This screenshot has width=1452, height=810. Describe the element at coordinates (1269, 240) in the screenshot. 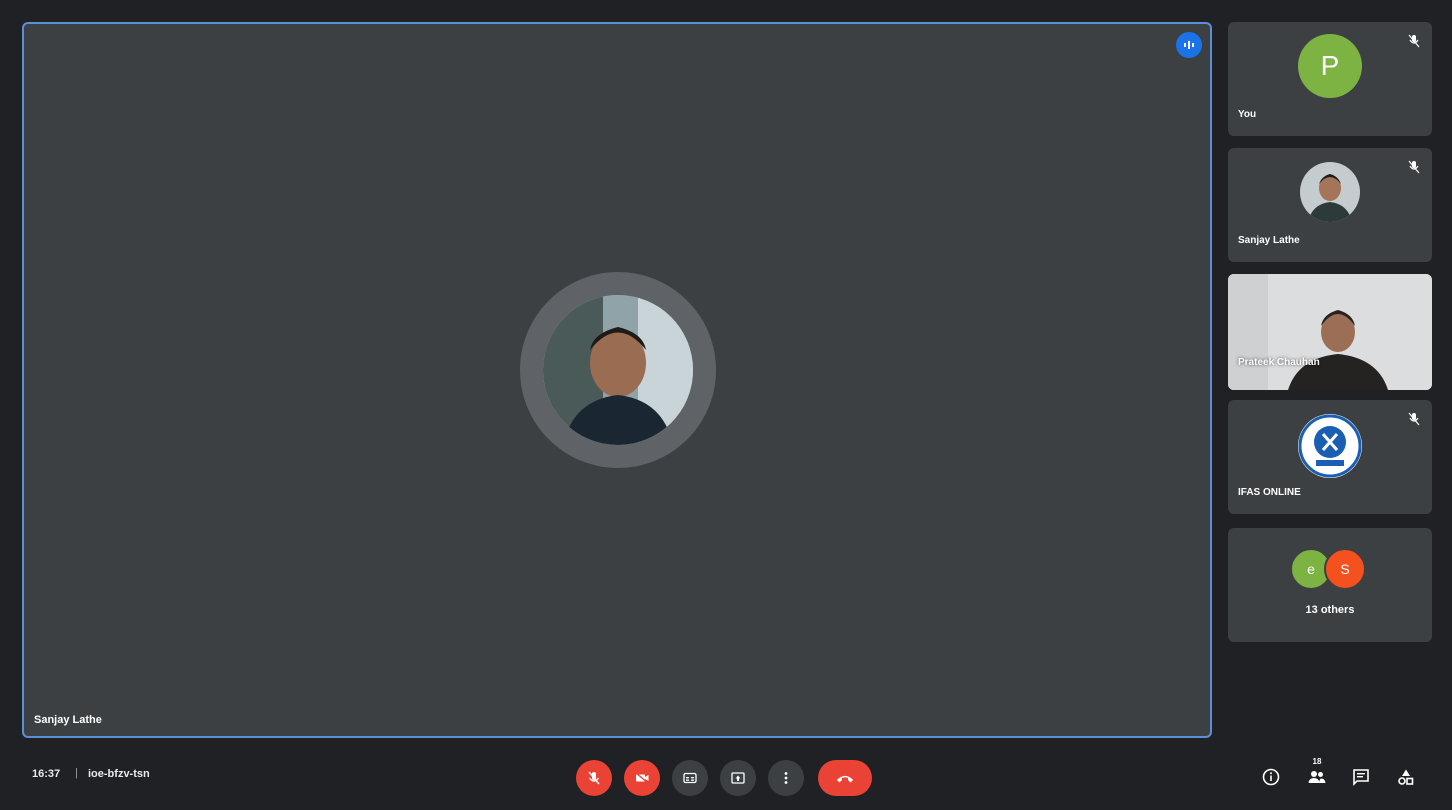

I see `participant-name: Sanjay Lathe` at that location.